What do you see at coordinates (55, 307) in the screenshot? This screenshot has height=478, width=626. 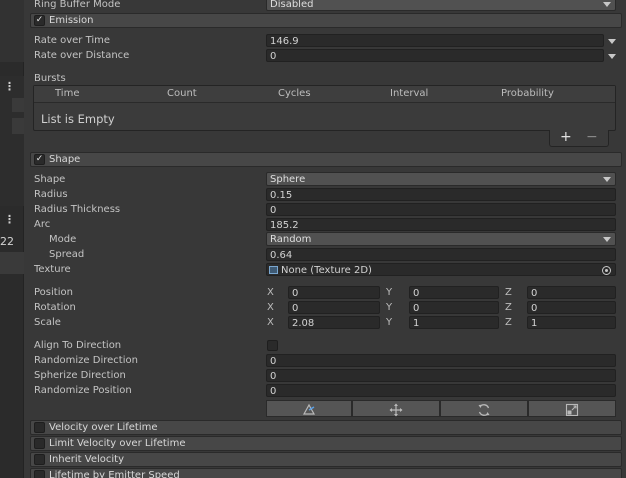 I see `rotation-label: Rotation` at bounding box center [55, 307].